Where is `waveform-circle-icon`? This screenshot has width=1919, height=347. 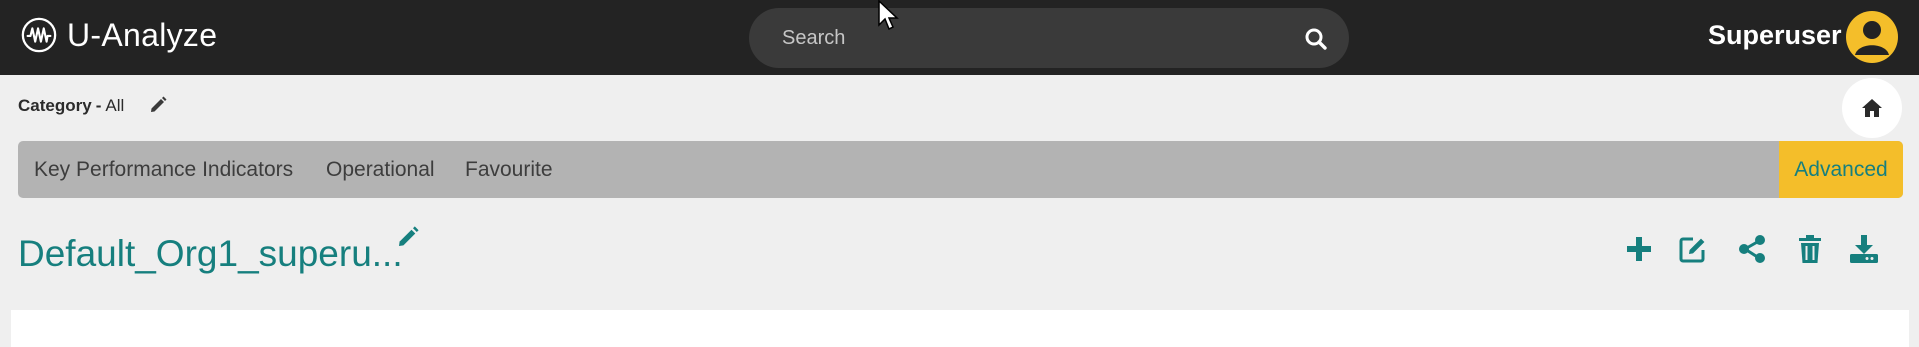
waveform-circle-icon is located at coordinates (39, 35).